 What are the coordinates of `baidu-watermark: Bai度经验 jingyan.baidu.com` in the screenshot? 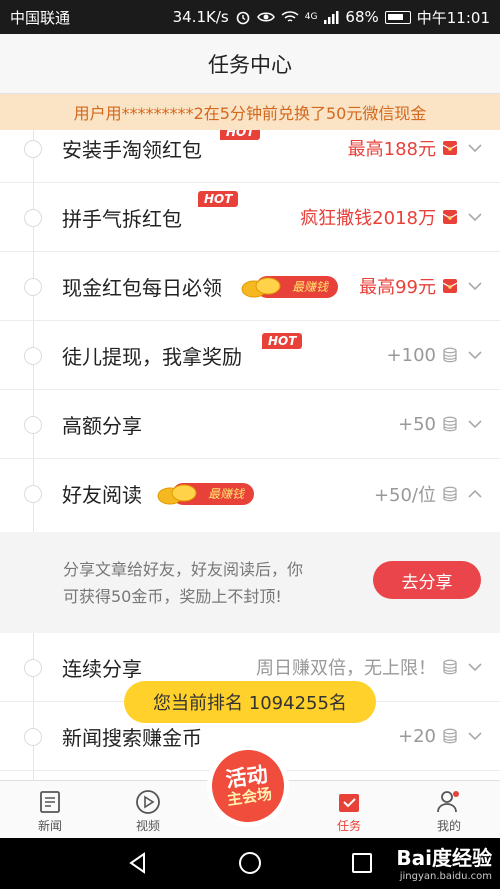 It's located at (444, 862).